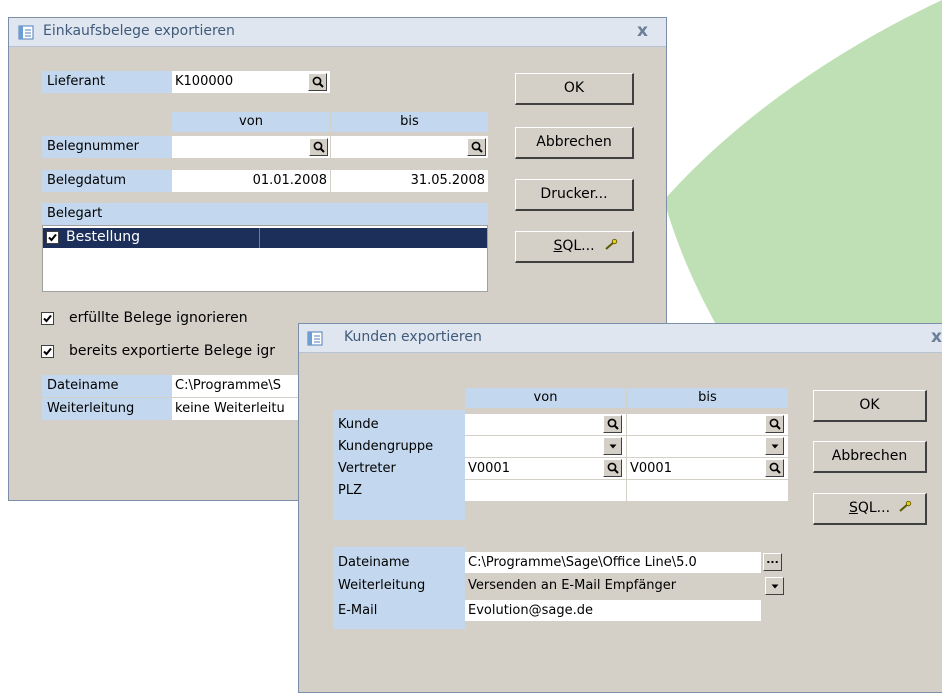  I want to click on exportierte-belege-label: bereits exportierte Belege igr, so click(172, 351).